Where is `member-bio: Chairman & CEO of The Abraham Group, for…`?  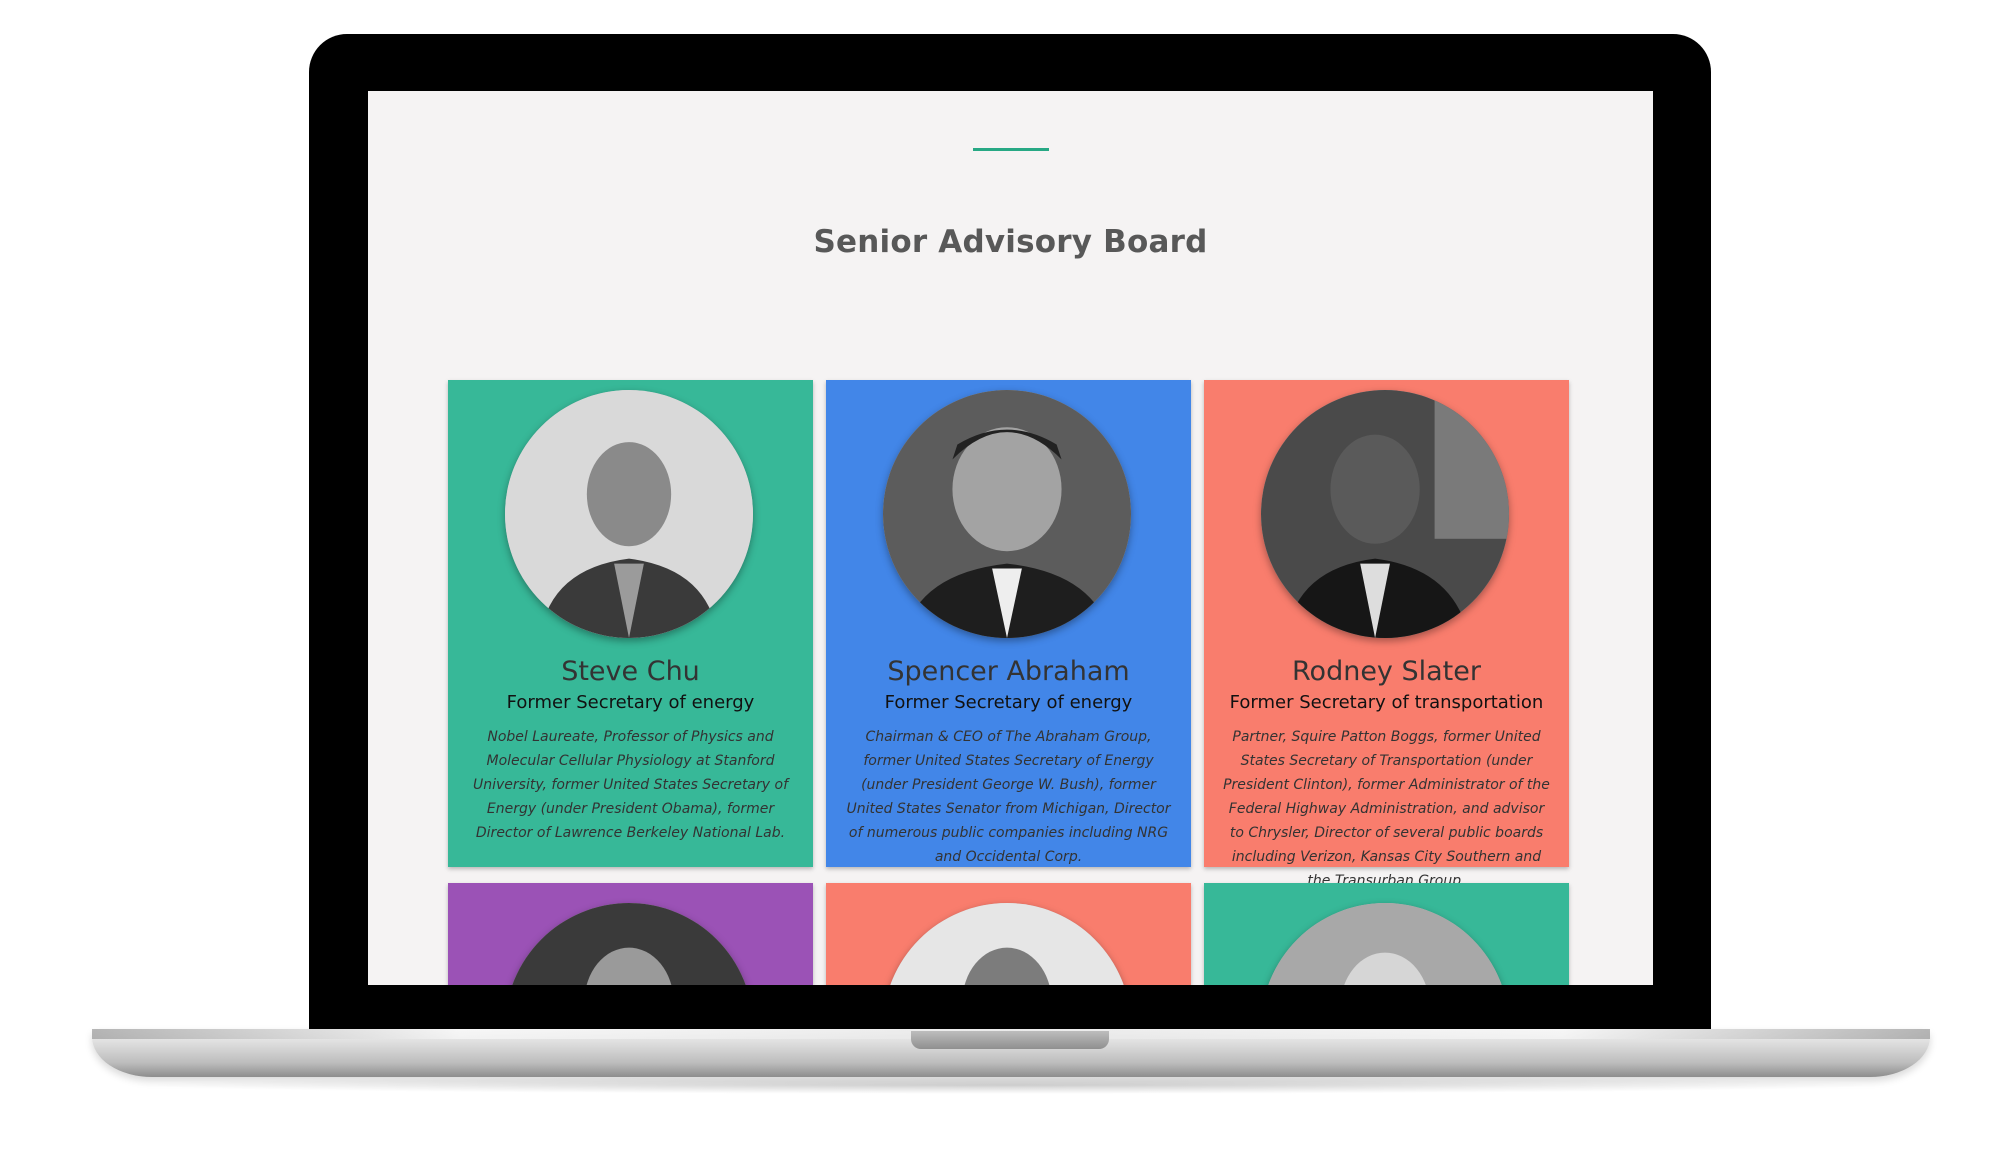
member-bio: Chairman & CEO of The Abraham Group, for… is located at coordinates (1008, 797).